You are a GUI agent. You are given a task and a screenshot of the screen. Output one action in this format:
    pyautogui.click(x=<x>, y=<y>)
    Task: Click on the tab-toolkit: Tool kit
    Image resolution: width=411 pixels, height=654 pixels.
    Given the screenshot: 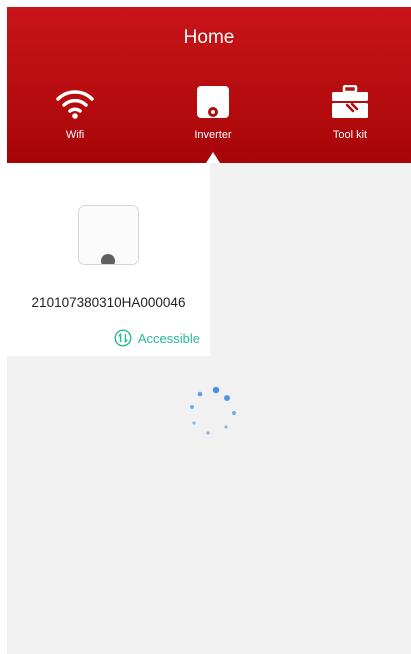 What is the action you would take?
    pyautogui.click(x=350, y=113)
    